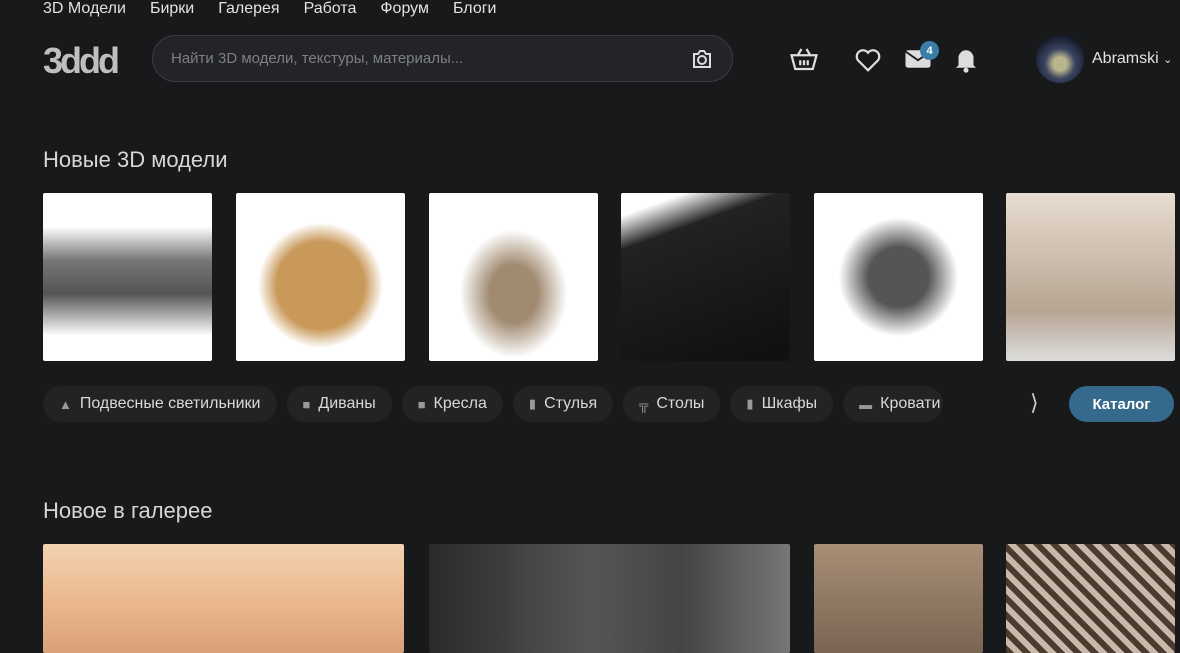  Describe the element at coordinates (702, 59) in the screenshot. I see `camera-icon` at that location.